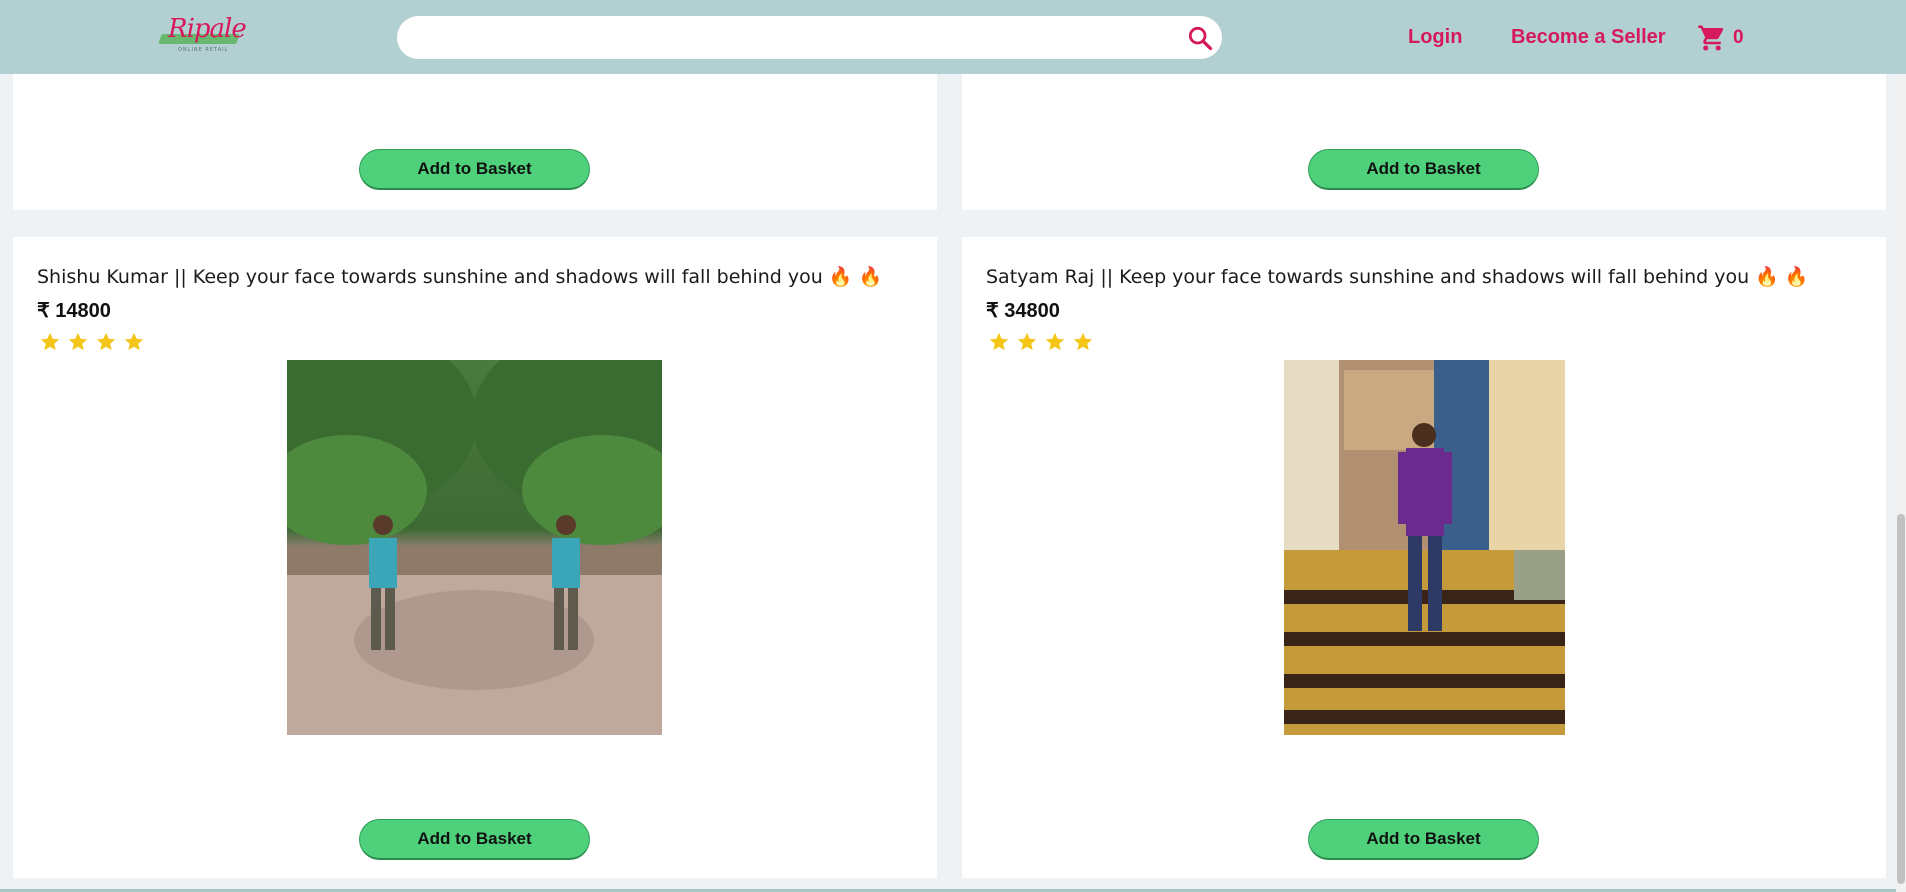 Image resolution: width=1906 pixels, height=892 pixels. Describe the element at coordinates (1738, 37) in the screenshot. I see `cart-count: 0` at that location.